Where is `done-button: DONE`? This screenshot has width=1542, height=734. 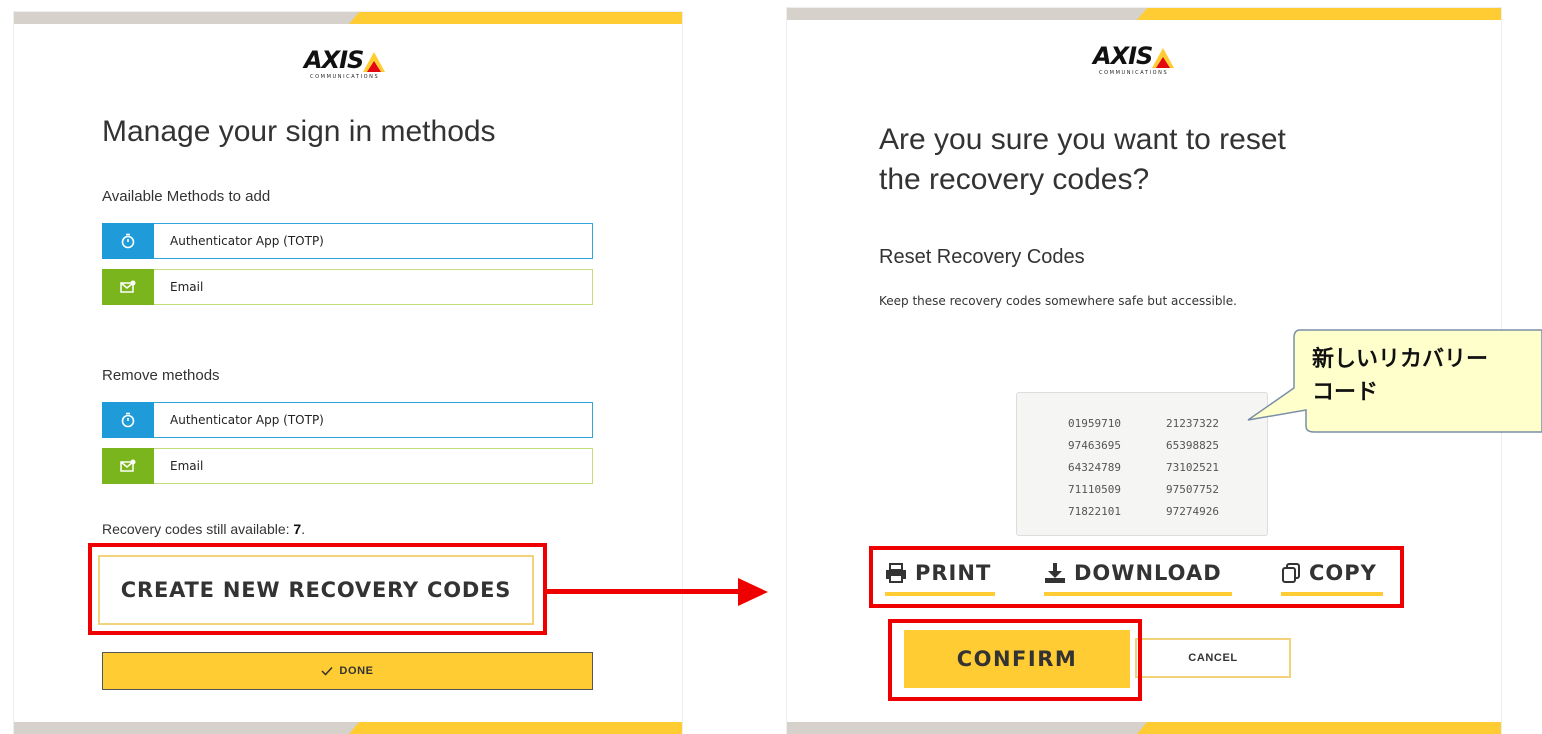
done-button: DONE is located at coordinates (347, 671).